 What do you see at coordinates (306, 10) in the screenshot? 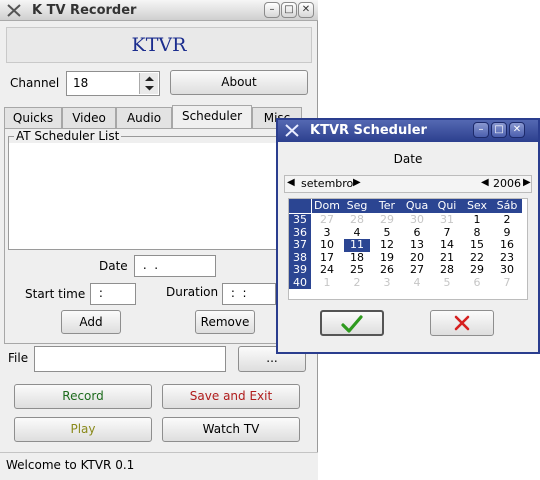
I see `close-icon: ✕` at bounding box center [306, 10].